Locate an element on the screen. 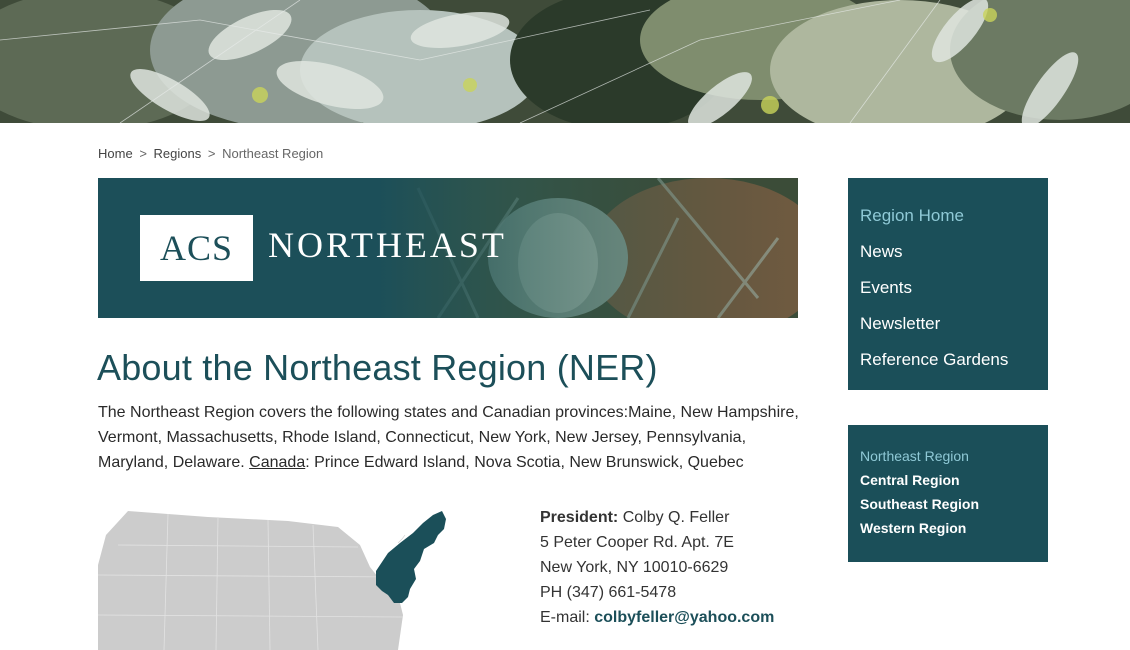  logo-acs-text: ACS is located at coordinates (196, 248).